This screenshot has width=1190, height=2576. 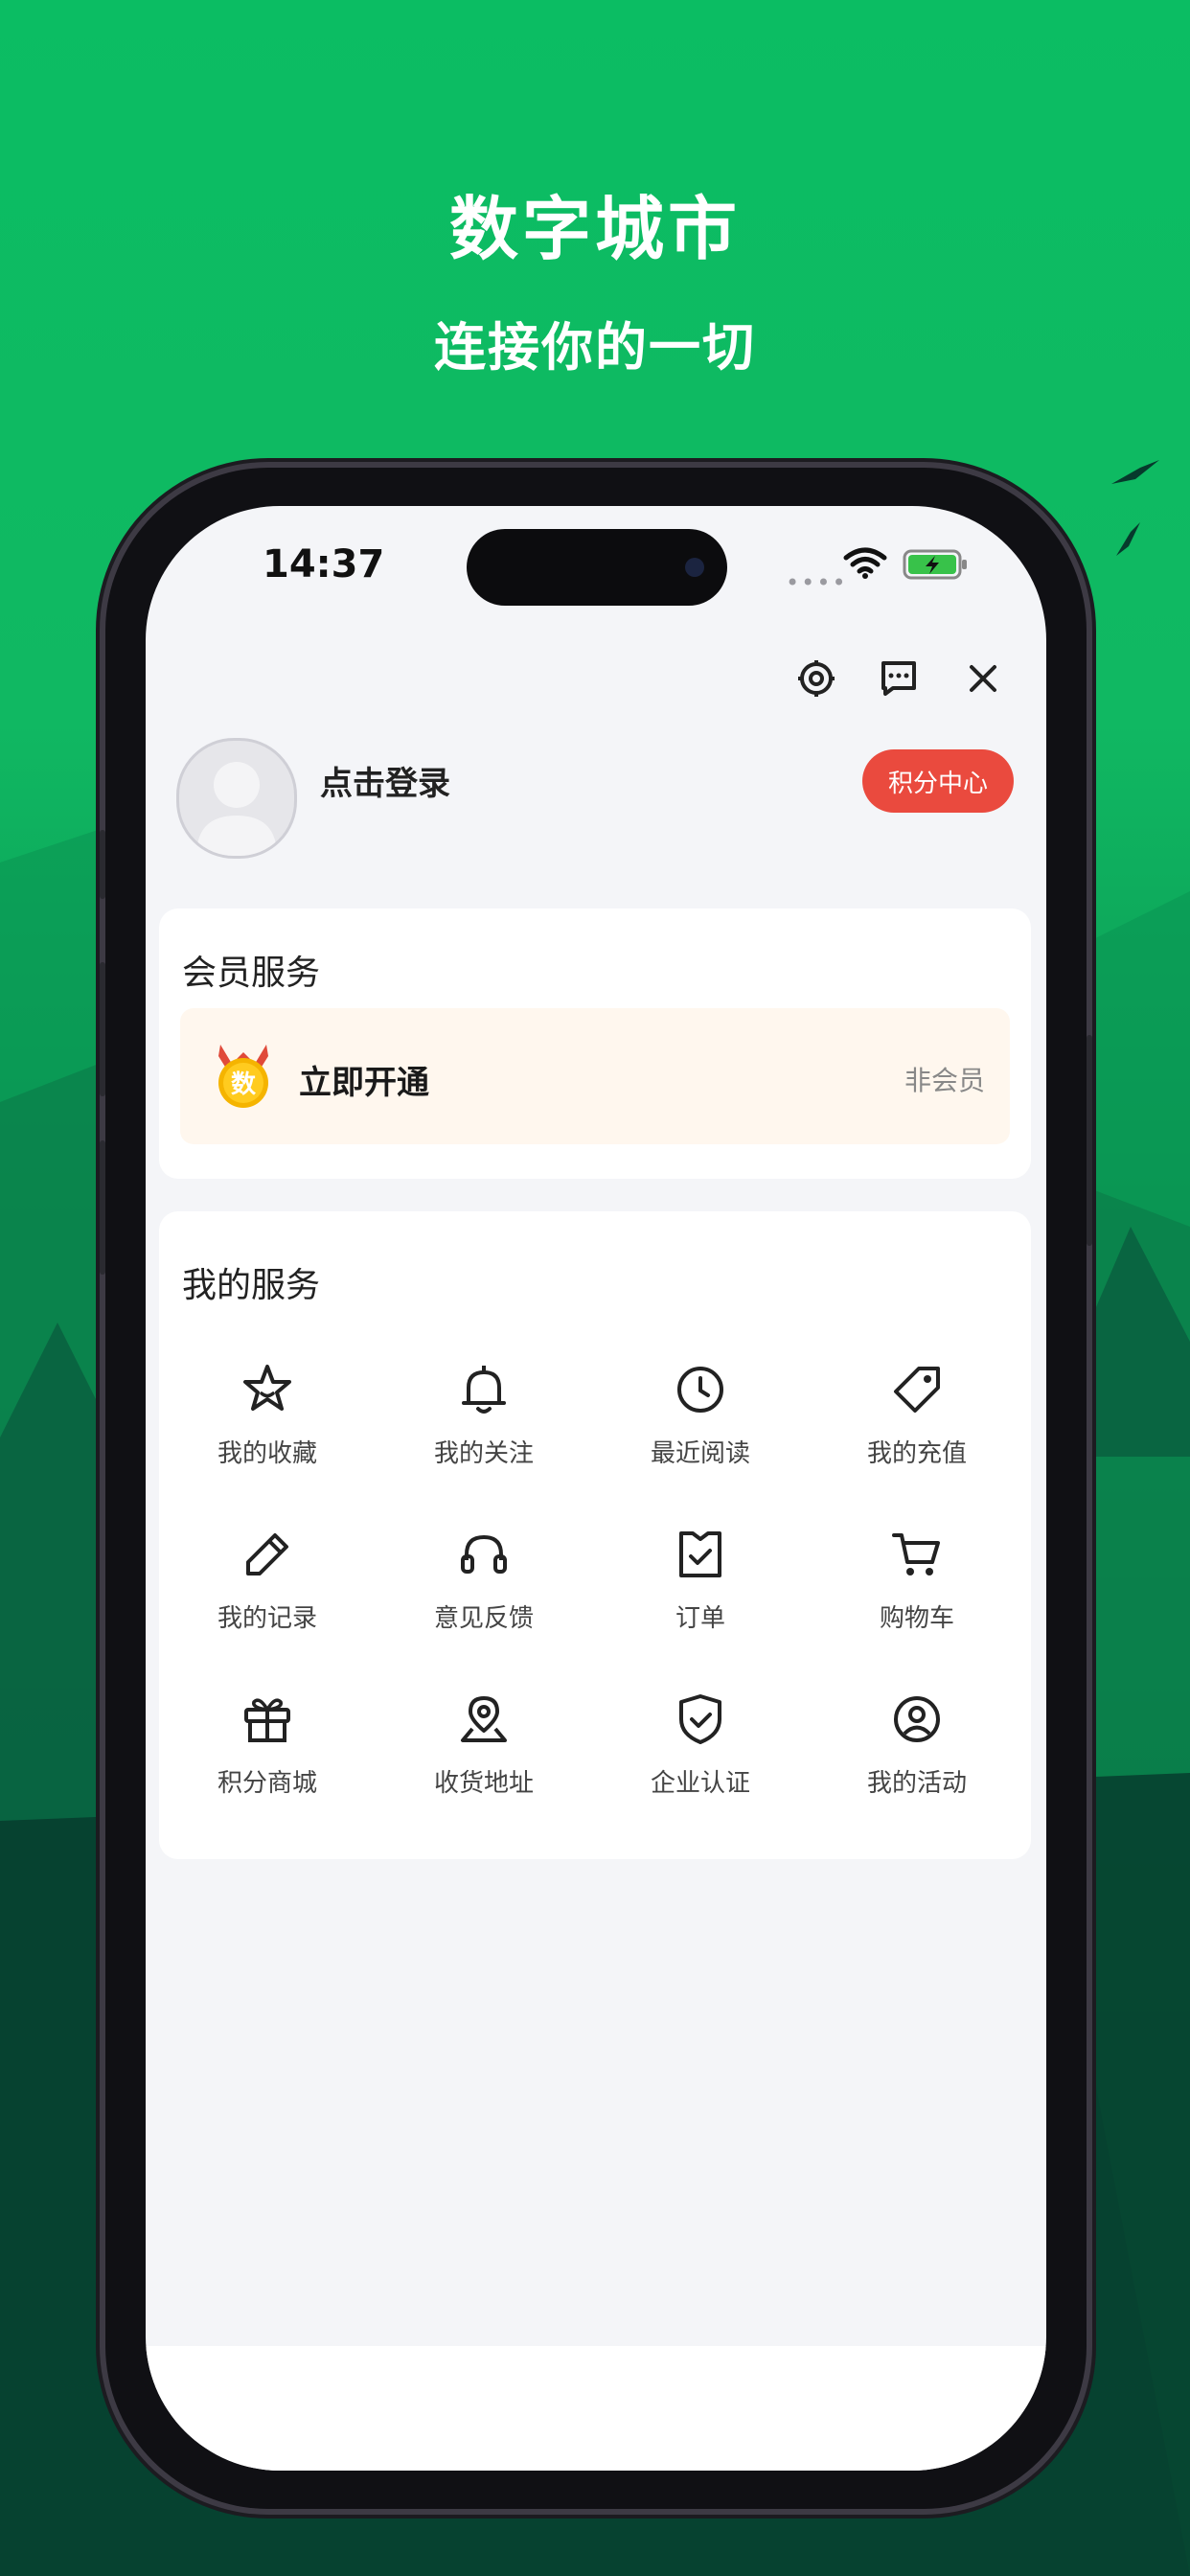 What do you see at coordinates (917, 1719) in the screenshot?
I see `user-circle-icon` at bounding box center [917, 1719].